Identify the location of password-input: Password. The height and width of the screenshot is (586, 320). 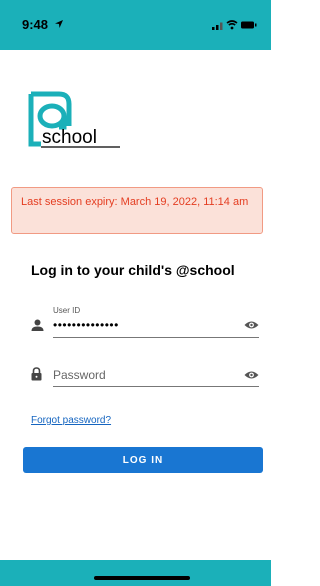
(79, 375).